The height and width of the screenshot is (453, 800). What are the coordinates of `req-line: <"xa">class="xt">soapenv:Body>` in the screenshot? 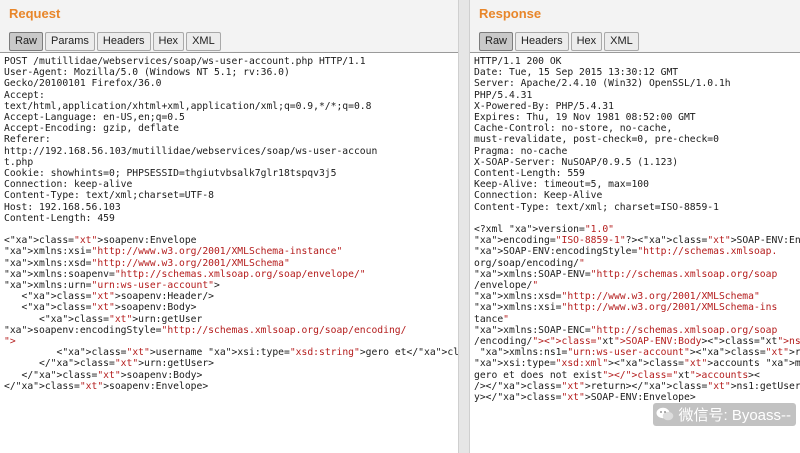 It's located at (100, 308).